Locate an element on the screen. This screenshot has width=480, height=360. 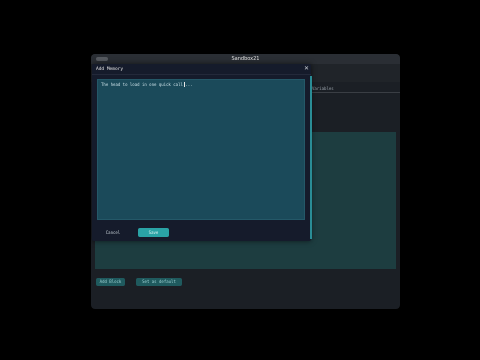
dialog-scrollbar is located at coordinates (311, 157).